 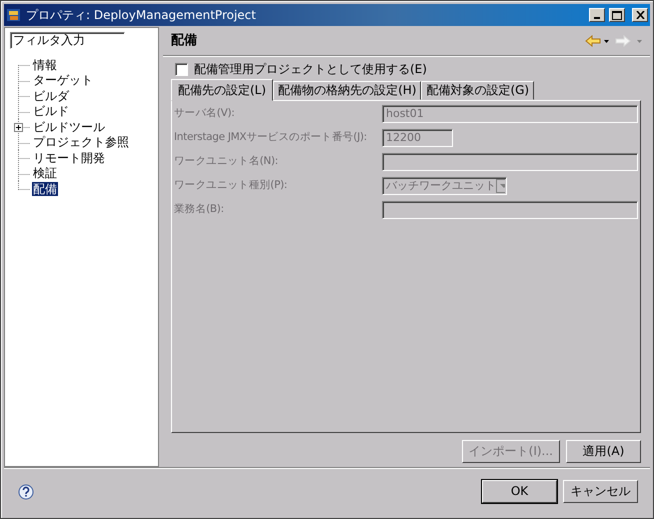 What do you see at coordinates (597, 15) in the screenshot?
I see `minimize-button` at bounding box center [597, 15].